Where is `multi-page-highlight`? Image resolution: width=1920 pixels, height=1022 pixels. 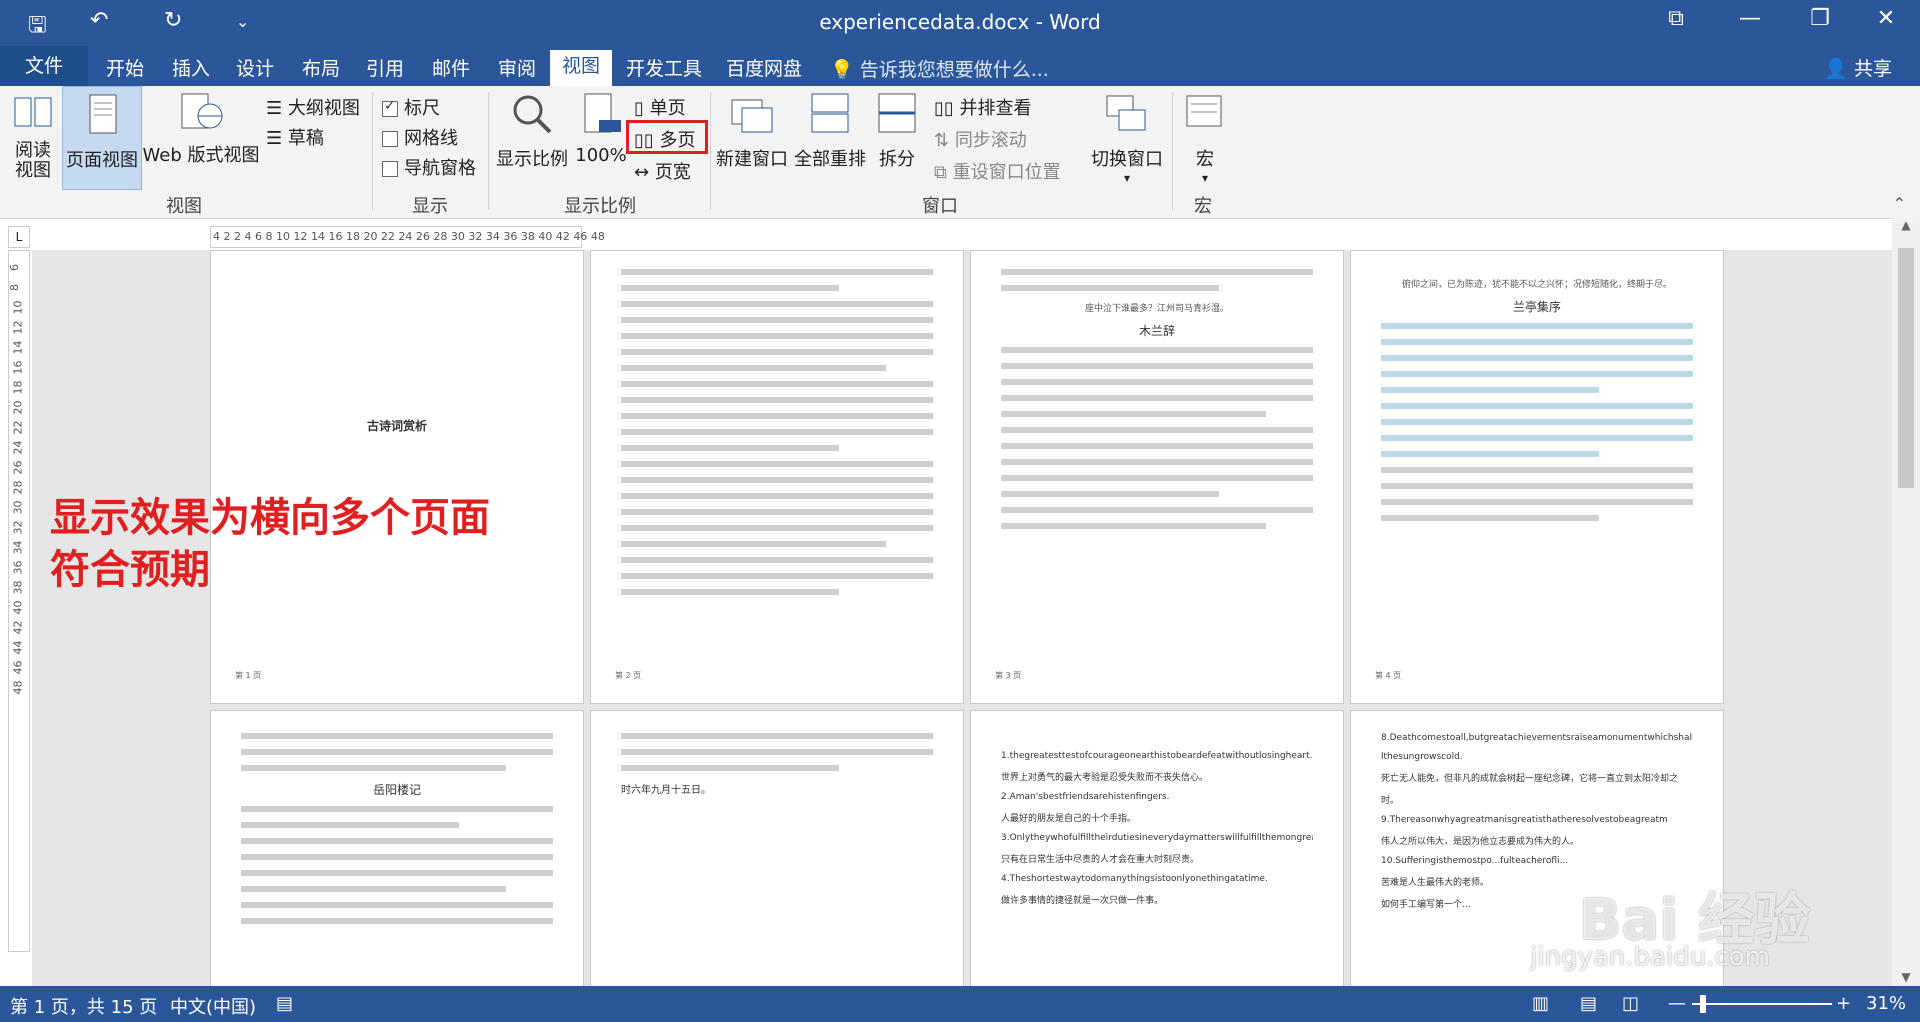
multi-page-highlight is located at coordinates (667, 137).